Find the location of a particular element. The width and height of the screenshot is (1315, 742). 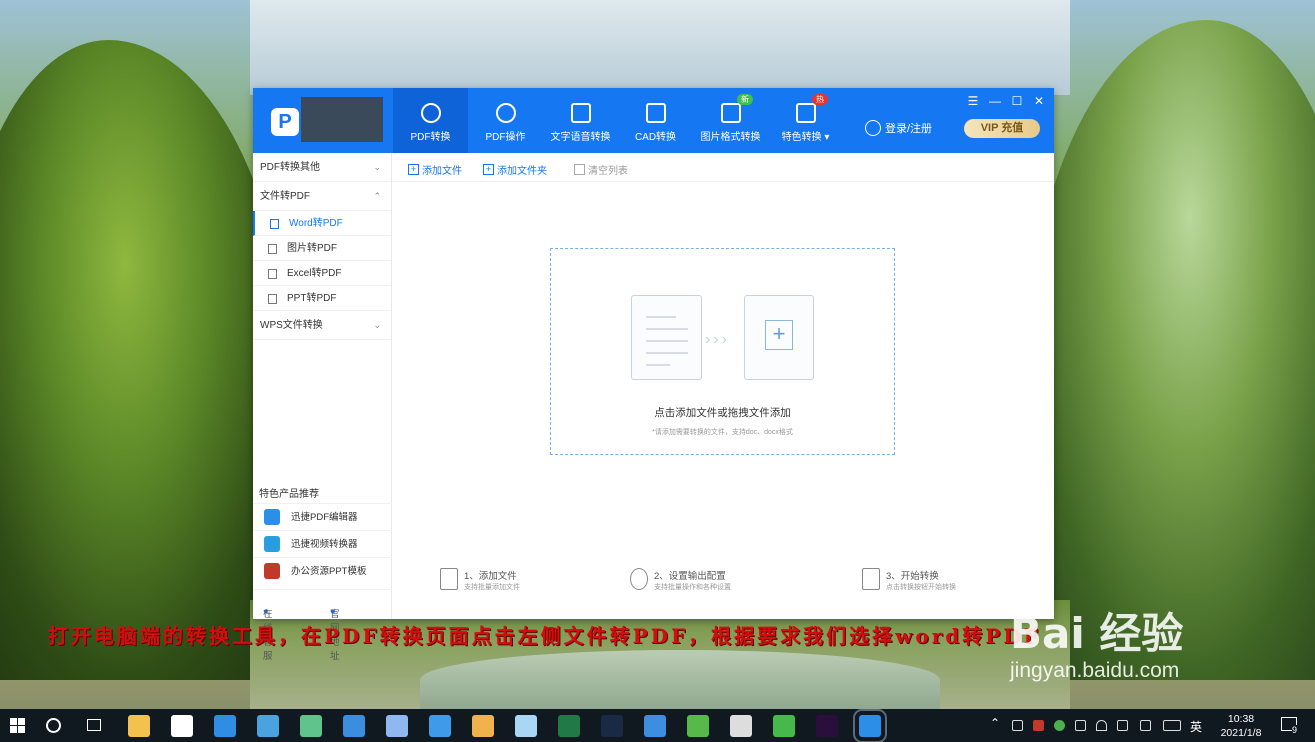

store-icon is located at coordinates (182, 726).